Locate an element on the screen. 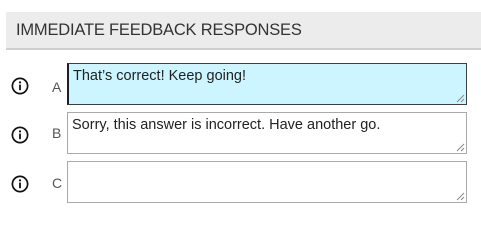 This screenshot has height=240, width=481. response-letter: A is located at coordinates (57, 87).